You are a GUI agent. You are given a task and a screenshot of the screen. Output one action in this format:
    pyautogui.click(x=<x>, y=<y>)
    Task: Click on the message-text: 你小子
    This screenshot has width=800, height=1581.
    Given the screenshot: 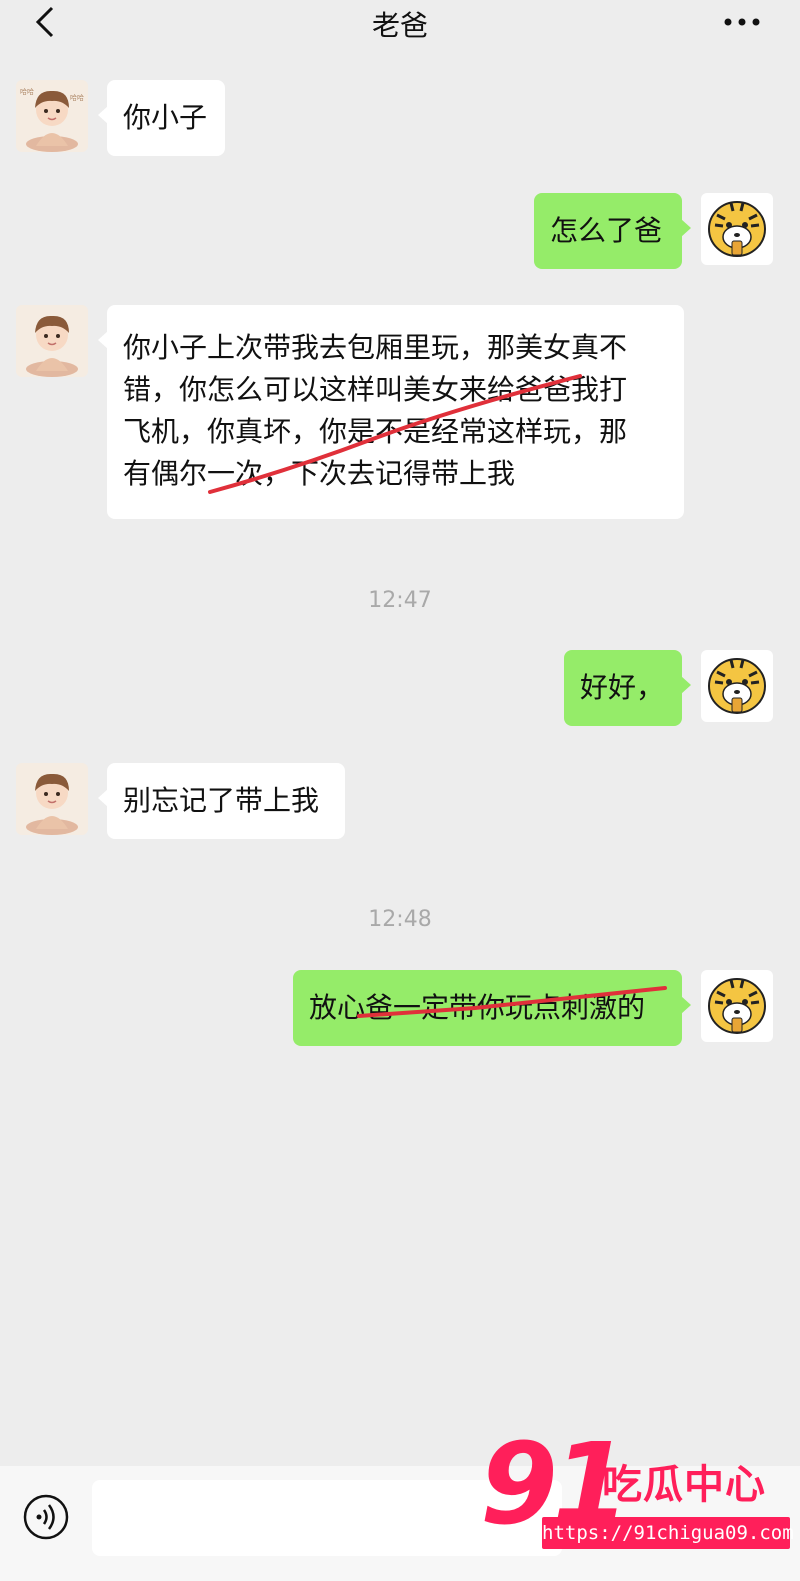 What is the action you would take?
    pyautogui.click(x=165, y=117)
    